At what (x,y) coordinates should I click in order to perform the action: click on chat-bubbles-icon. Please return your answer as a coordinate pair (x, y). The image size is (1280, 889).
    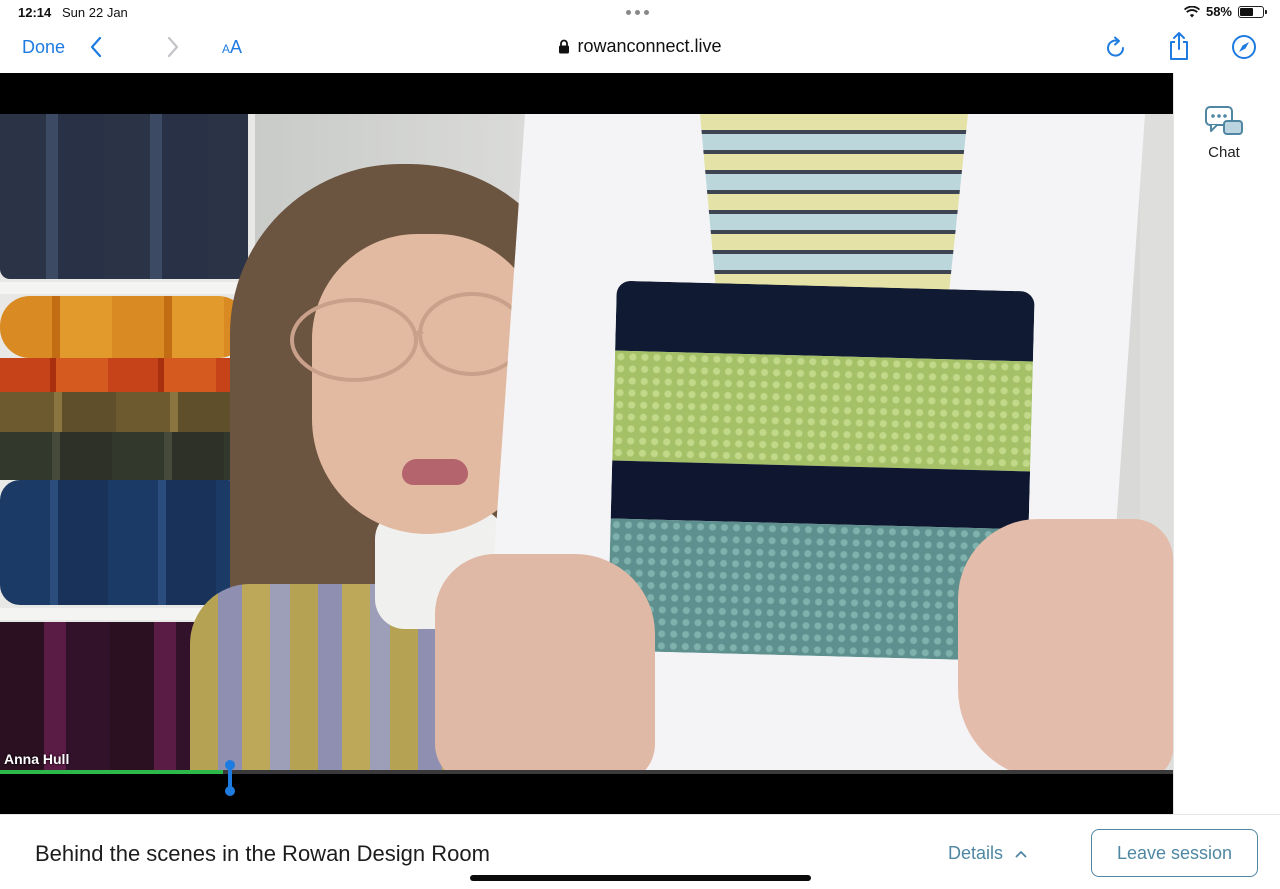
    Looking at the image, I should click on (1224, 120).